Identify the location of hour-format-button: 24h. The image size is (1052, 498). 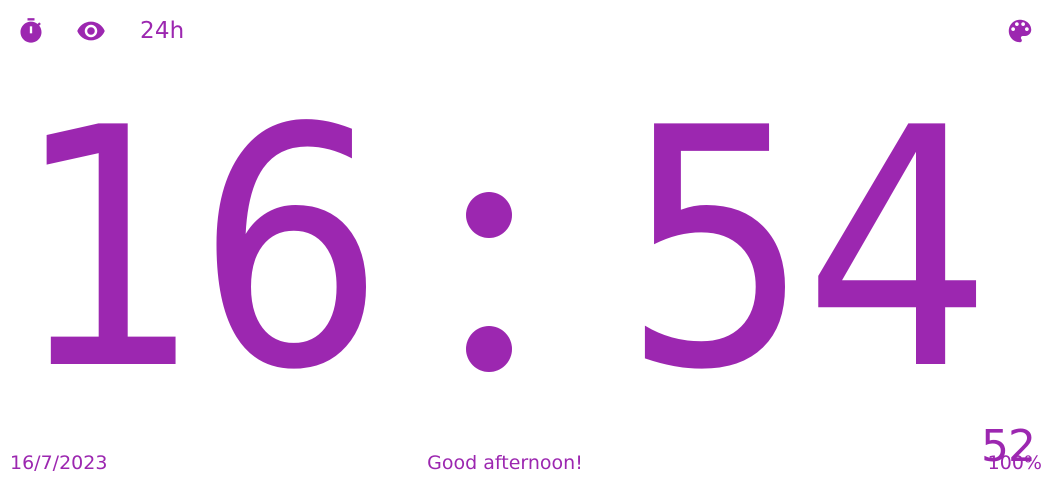
(166, 31).